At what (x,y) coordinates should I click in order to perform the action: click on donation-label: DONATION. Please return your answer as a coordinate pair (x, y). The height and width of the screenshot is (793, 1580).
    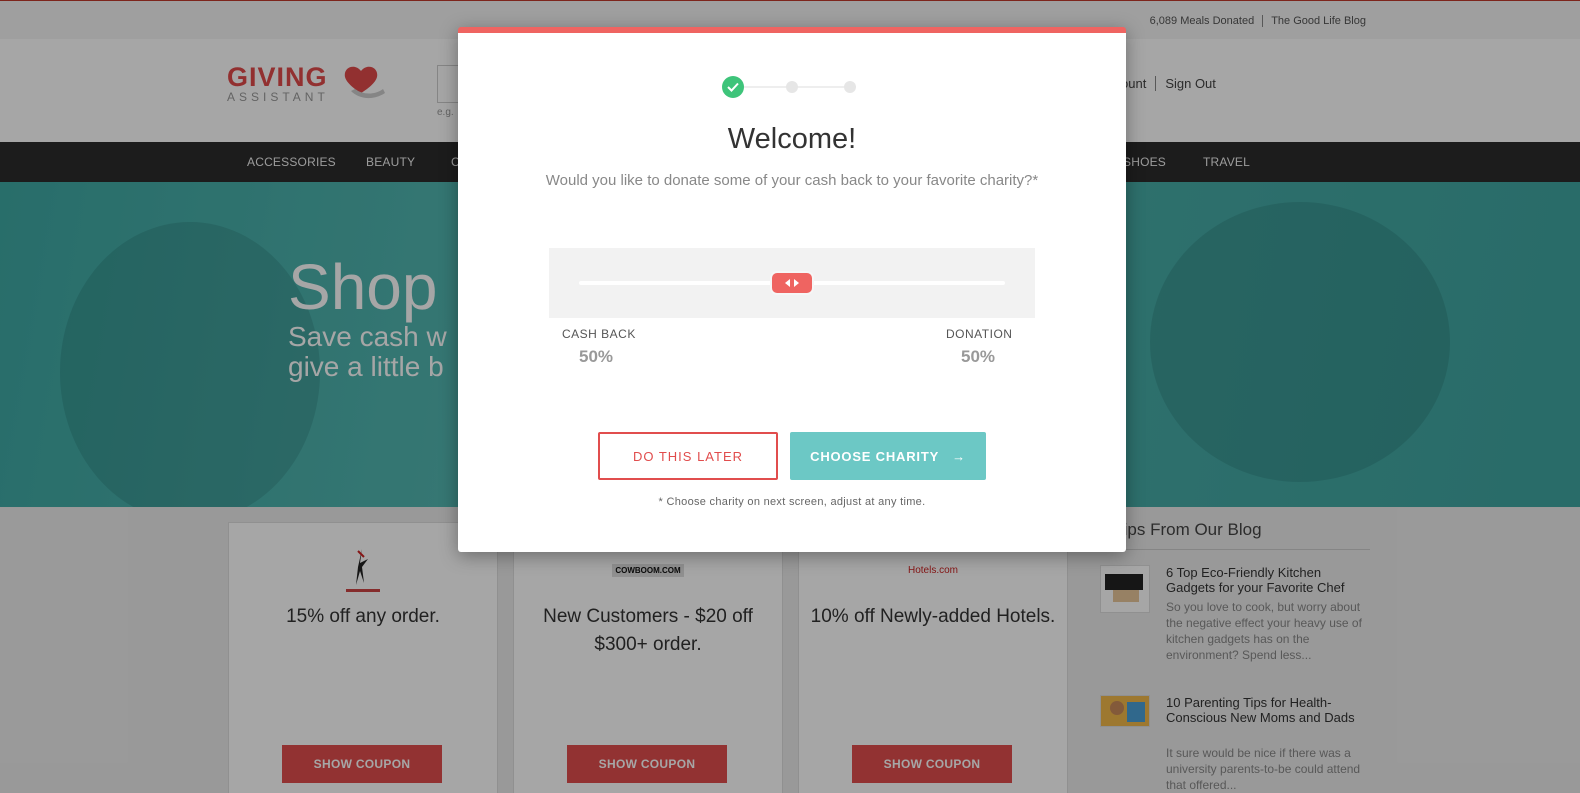
    Looking at the image, I should click on (979, 334).